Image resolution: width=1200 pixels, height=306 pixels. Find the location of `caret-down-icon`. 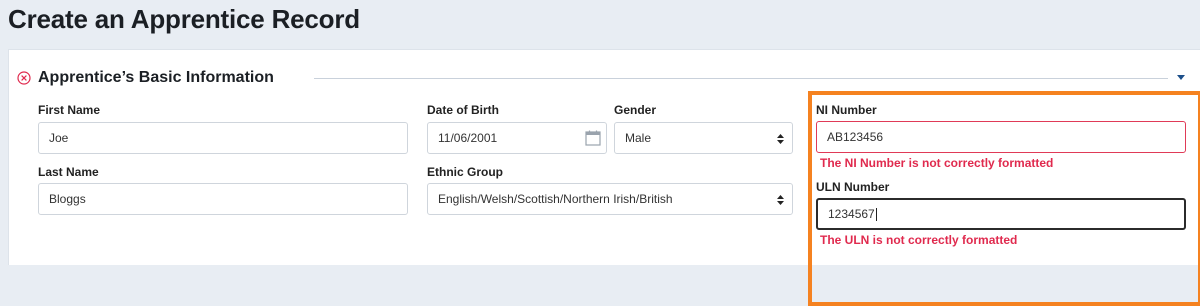

caret-down-icon is located at coordinates (1181, 77).